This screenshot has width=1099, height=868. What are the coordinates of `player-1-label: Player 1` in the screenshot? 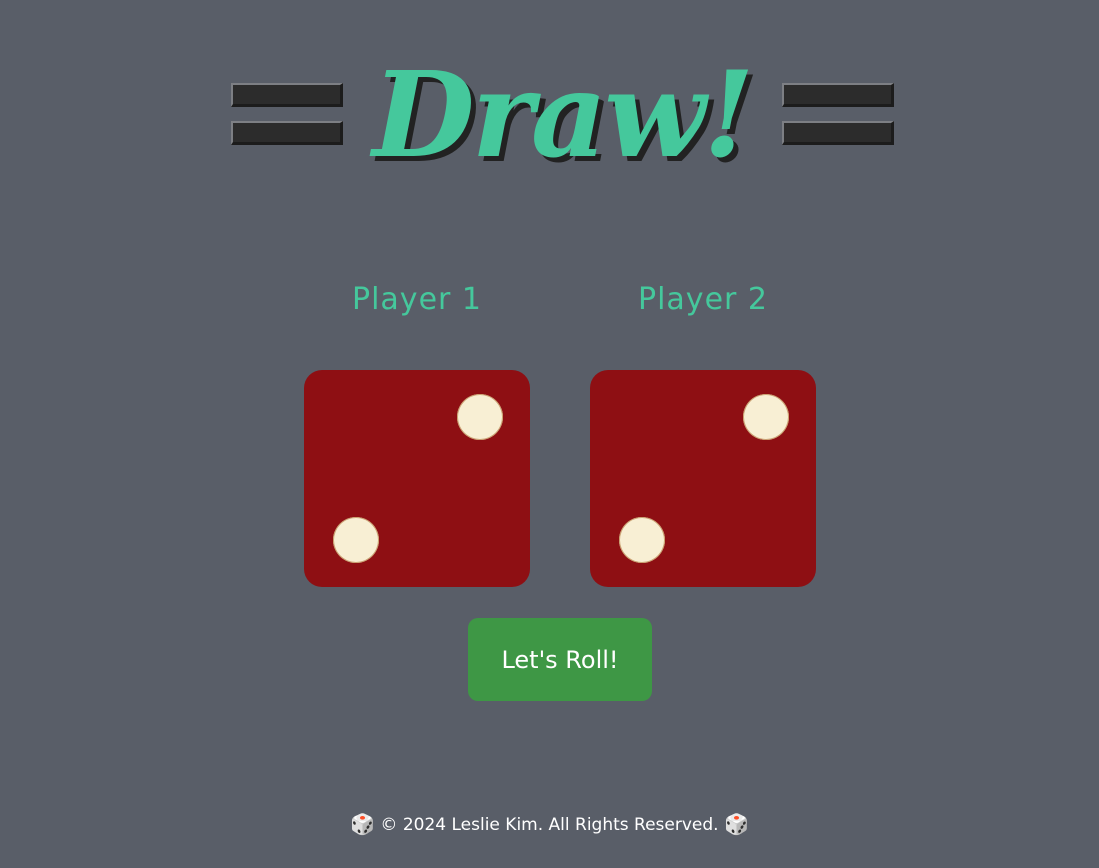 It's located at (417, 299).